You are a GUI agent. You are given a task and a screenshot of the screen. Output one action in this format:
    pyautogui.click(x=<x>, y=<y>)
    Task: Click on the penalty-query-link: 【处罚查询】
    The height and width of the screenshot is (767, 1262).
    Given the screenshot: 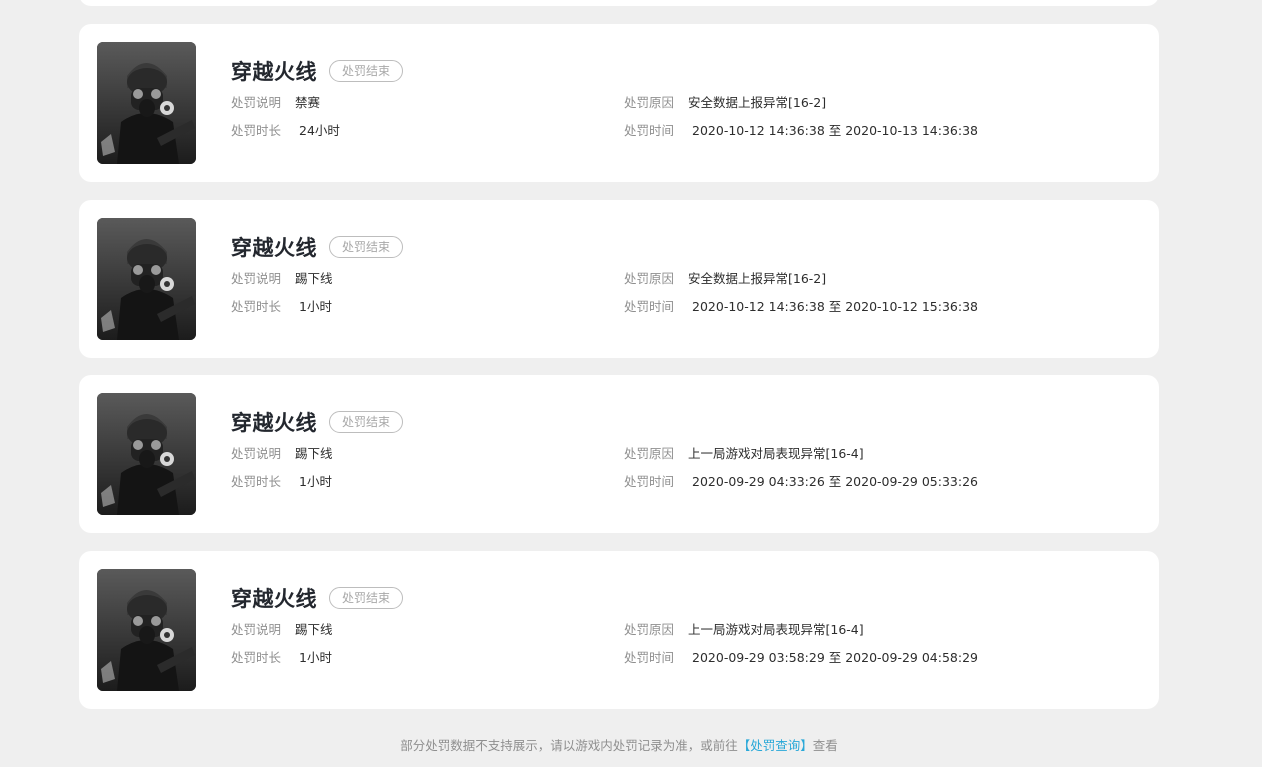 What is the action you would take?
    pyautogui.click(x=775, y=745)
    